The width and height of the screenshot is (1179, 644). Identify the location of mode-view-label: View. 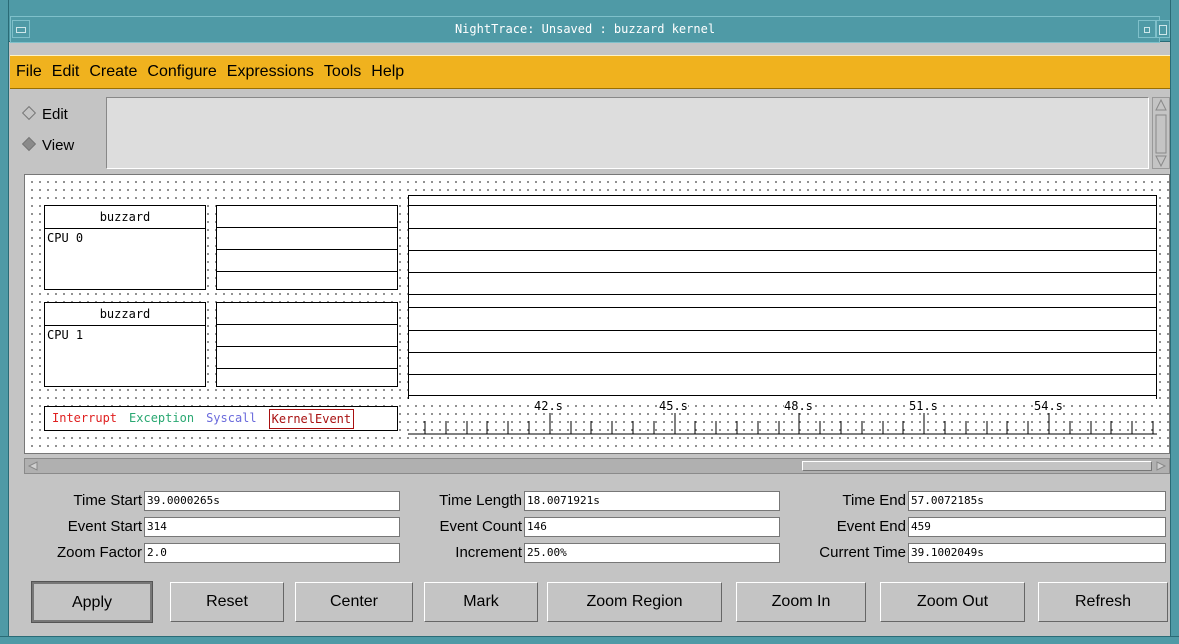
(58, 145).